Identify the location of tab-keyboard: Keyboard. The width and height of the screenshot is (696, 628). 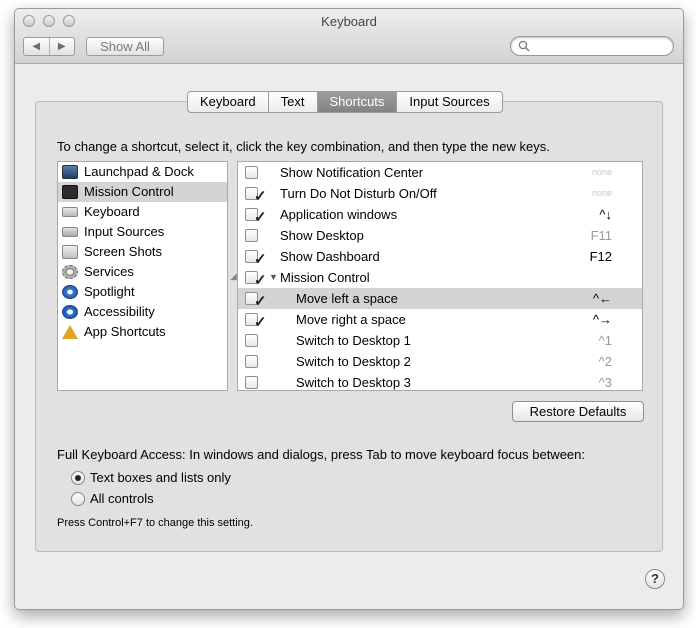
(228, 102).